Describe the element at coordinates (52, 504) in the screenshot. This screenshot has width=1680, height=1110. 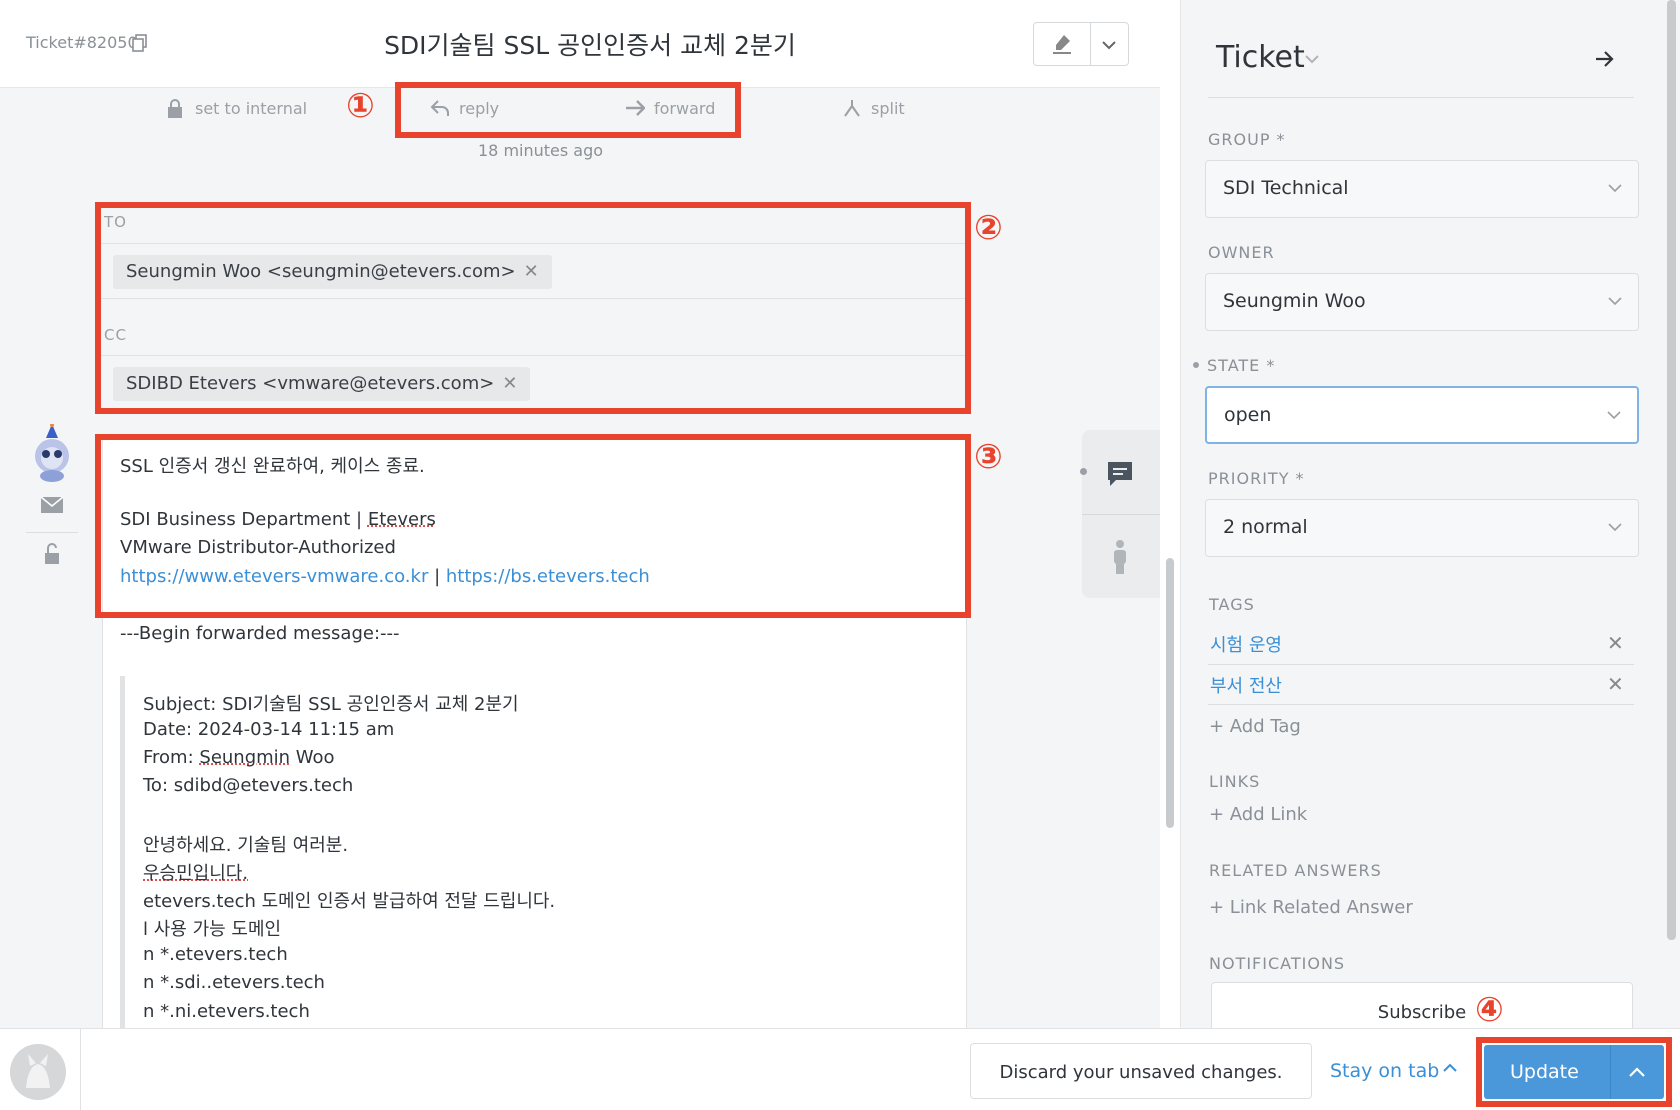
I see `email-icon` at that location.